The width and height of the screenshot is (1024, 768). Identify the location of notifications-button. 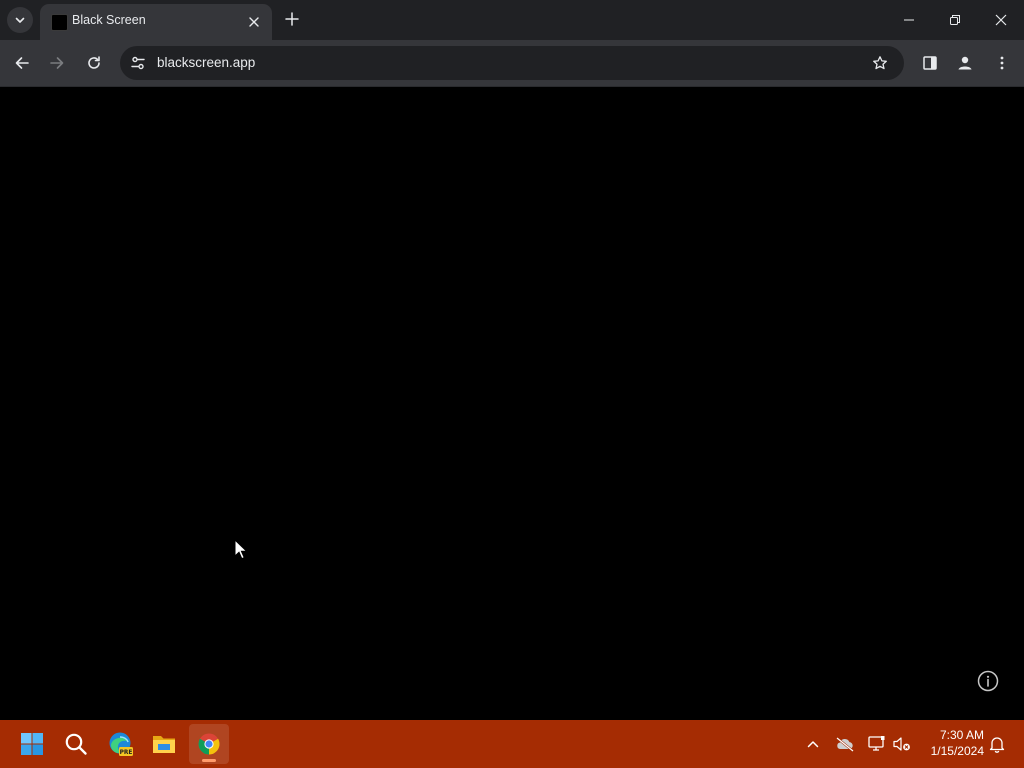
(997, 744).